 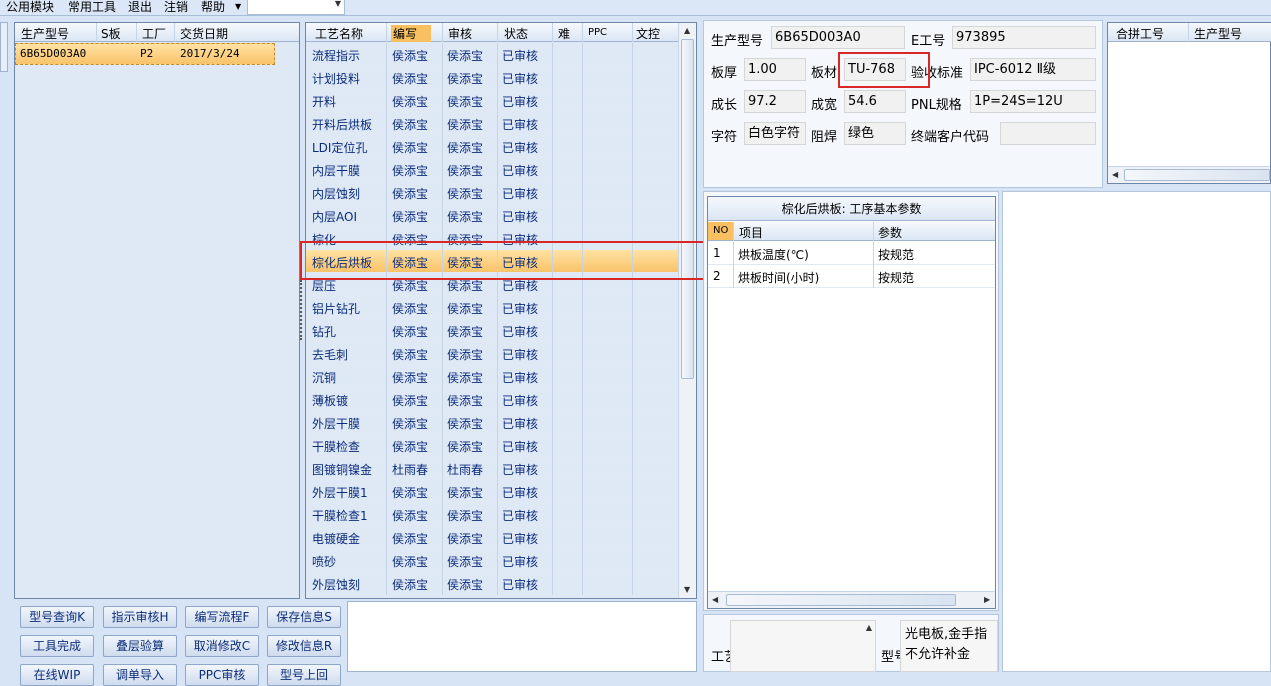 What do you see at coordinates (564, 33) in the screenshot?
I see `col-difficulty: 难` at bounding box center [564, 33].